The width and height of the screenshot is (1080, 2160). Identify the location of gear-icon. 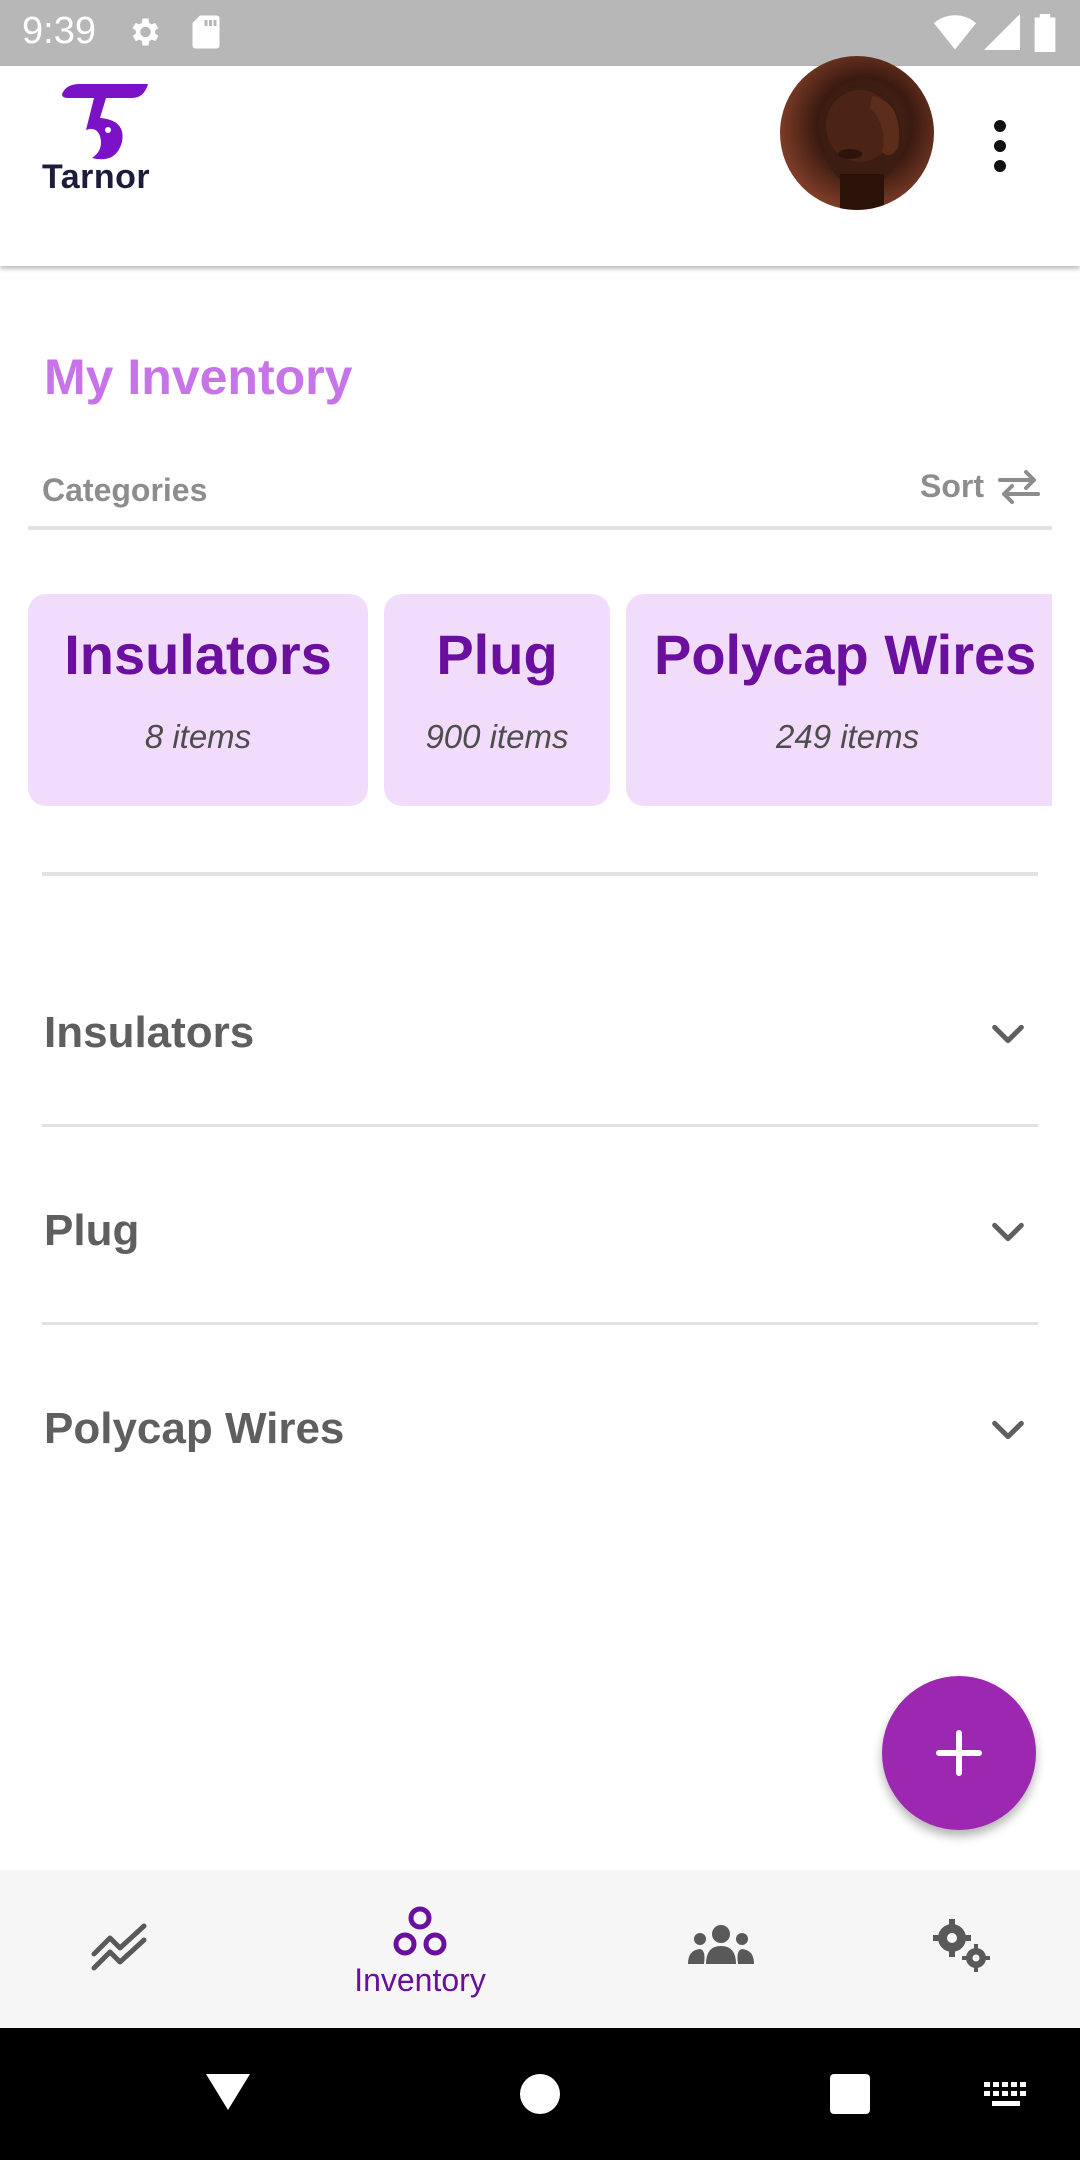
(144, 34).